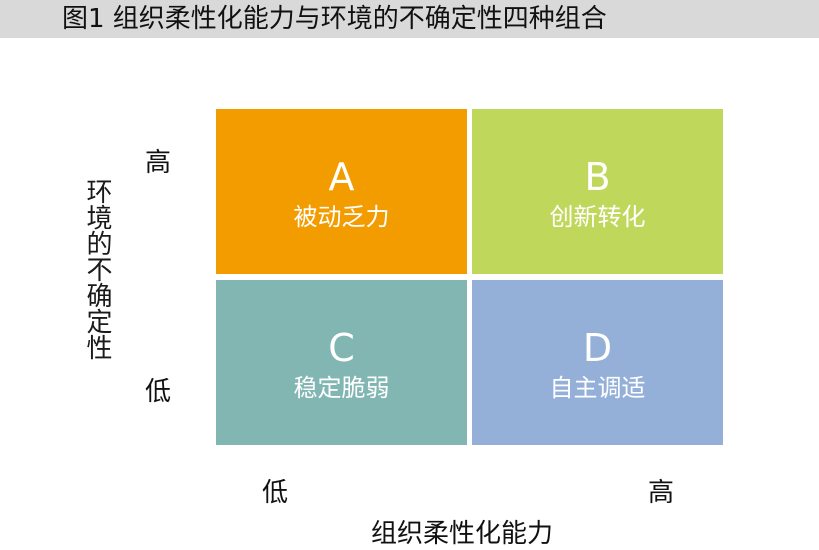 The image size is (819, 550). Describe the element at coordinates (597, 348) in the screenshot. I see `quadrant-d-letter: D` at that location.